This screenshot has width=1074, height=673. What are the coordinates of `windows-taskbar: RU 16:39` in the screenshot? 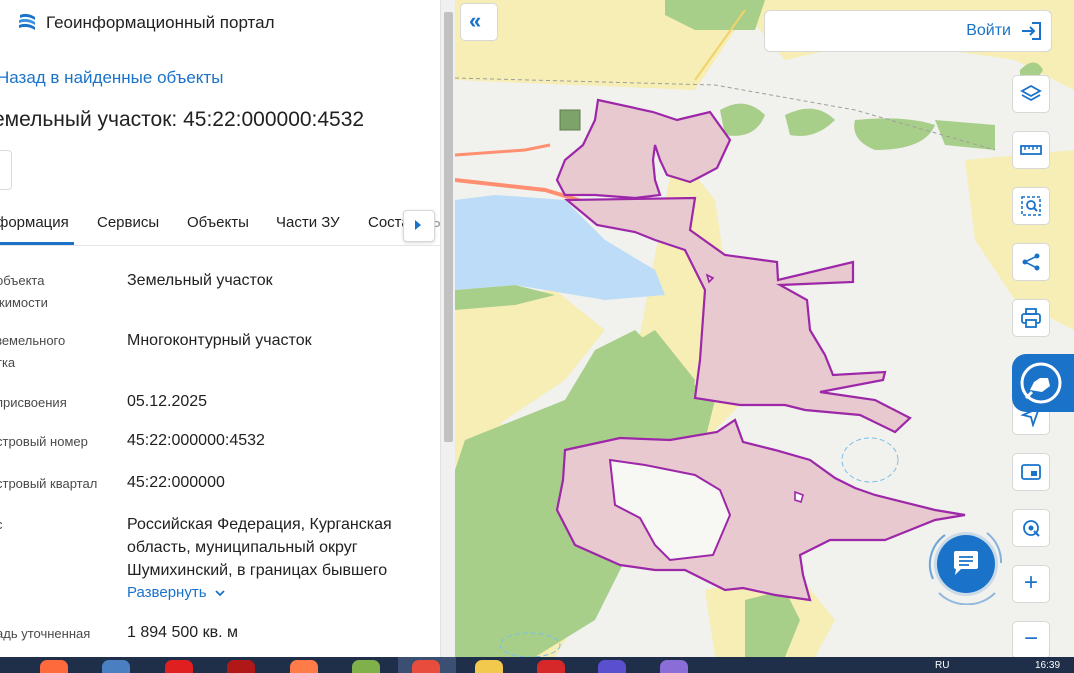 It's located at (537, 665).